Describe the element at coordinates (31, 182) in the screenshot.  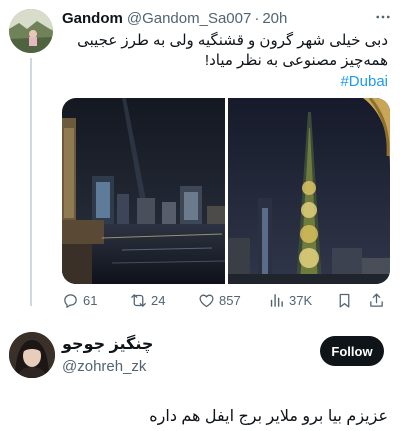
I see `thread-line` at that location.